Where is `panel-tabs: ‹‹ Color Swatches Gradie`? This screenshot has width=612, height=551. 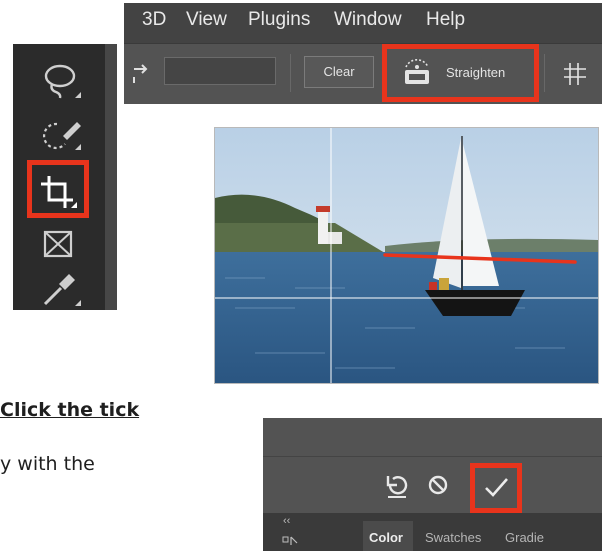 panel-tabs: ‹‹ Color Swatches Gradie is located at coordinates (432, 532).